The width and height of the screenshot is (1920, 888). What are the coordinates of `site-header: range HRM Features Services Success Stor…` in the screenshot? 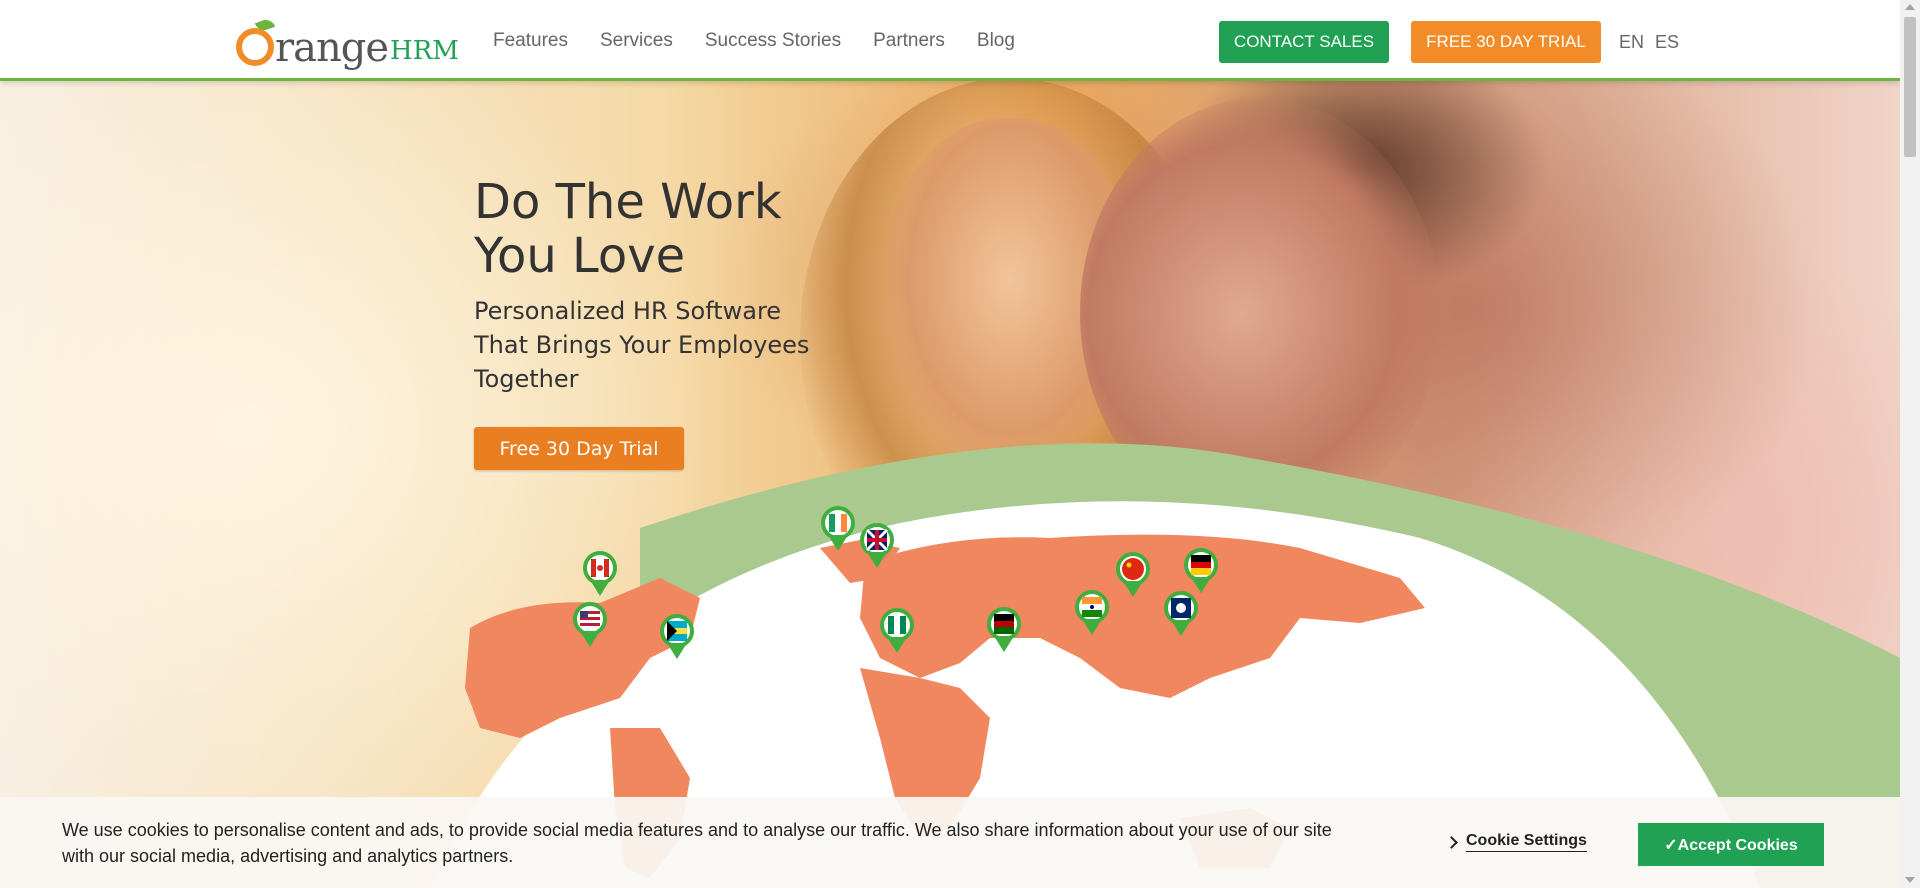 It's located at (950, 40).